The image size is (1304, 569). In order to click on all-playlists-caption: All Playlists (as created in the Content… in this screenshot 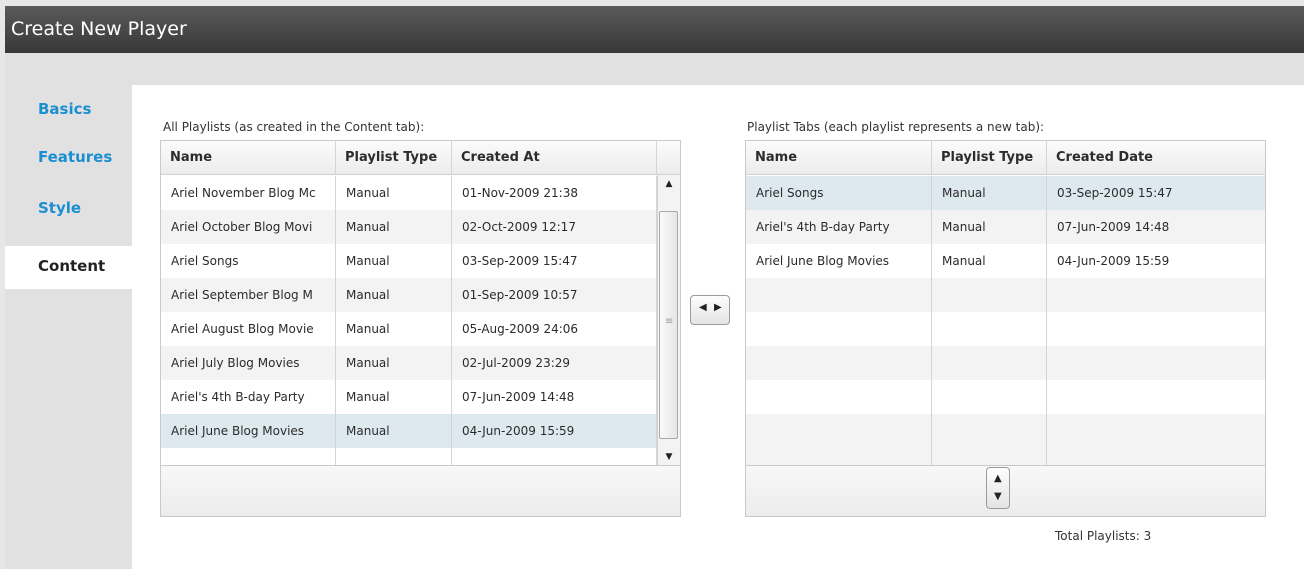, I will do `click(294, 127)`.